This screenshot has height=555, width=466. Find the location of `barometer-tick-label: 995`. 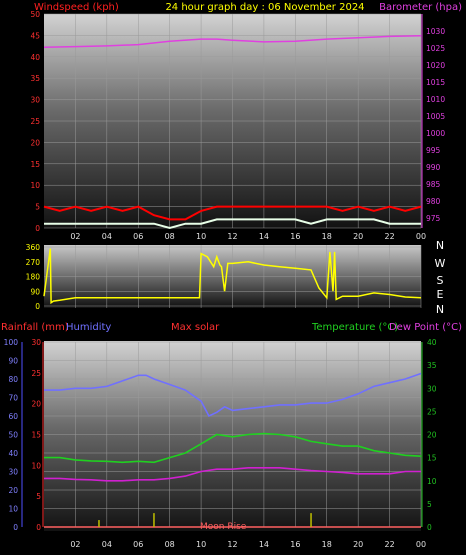

barometer-tick-label: 995 is located at coordinates (433, 150).